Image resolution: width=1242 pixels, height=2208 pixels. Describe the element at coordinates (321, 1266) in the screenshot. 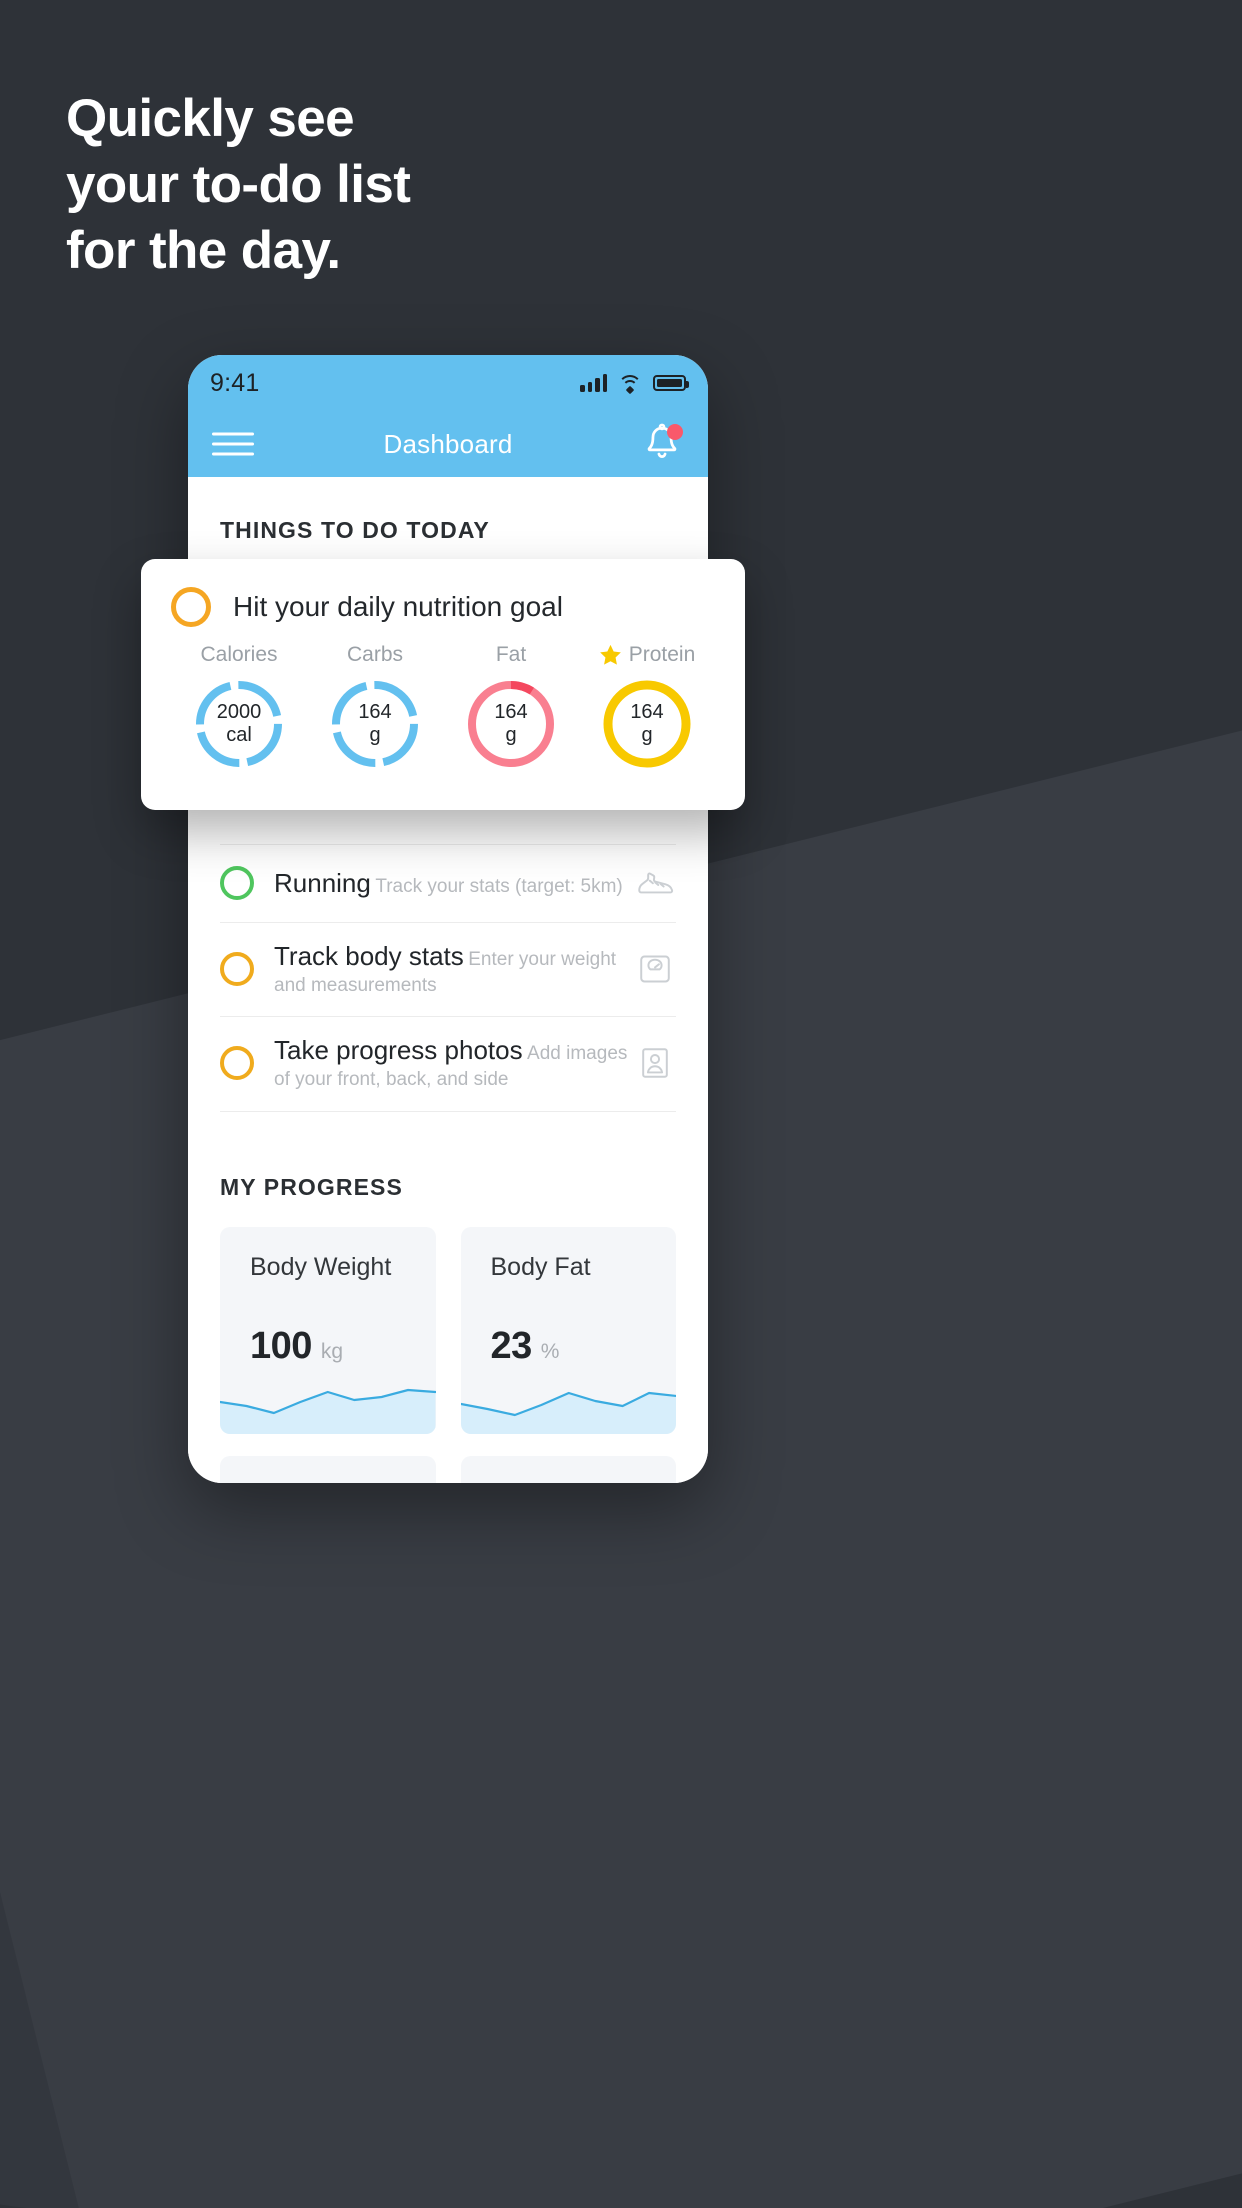

I see `stat-card-name: Body Weight` at that location.